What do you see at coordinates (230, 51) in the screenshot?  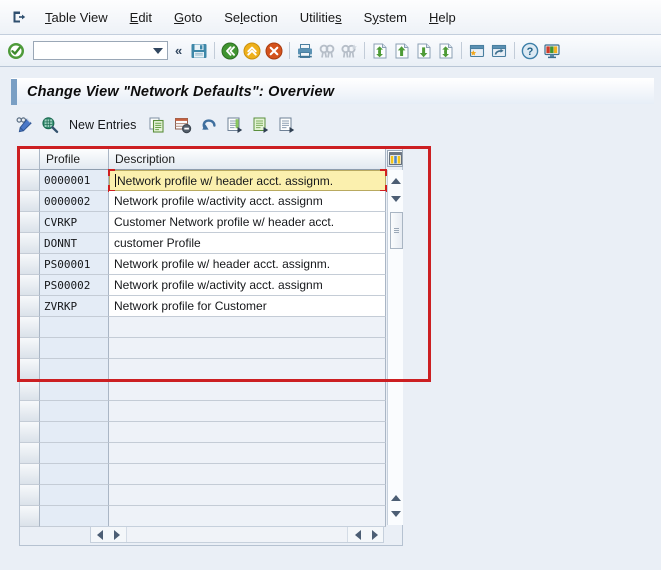 I see `back-green-icon` at bounding box center [230, 51].